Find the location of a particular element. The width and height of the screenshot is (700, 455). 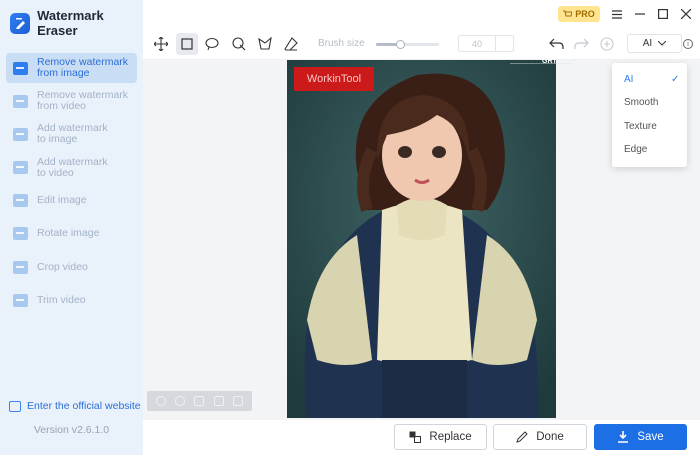

trim-video-icon is located at coordinates (20, 300).